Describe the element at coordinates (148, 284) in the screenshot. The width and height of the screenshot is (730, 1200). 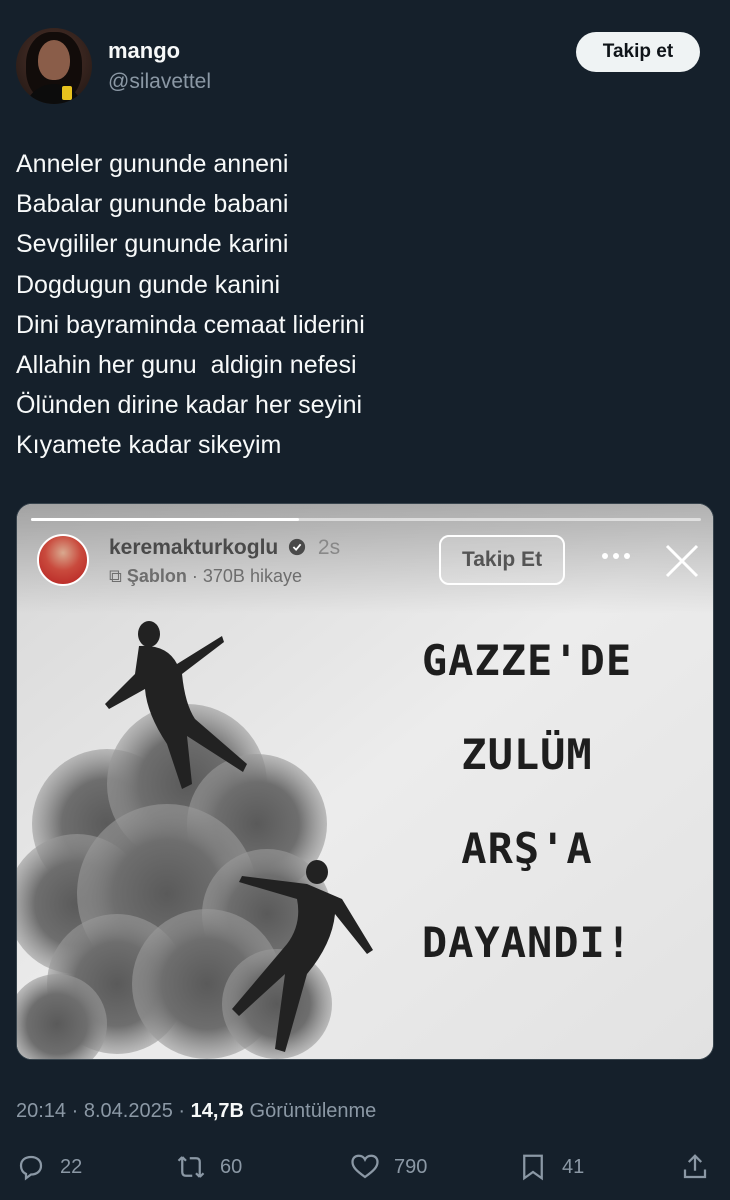
I see `tweet-line: Dogdugun gunde kanini` at that location.